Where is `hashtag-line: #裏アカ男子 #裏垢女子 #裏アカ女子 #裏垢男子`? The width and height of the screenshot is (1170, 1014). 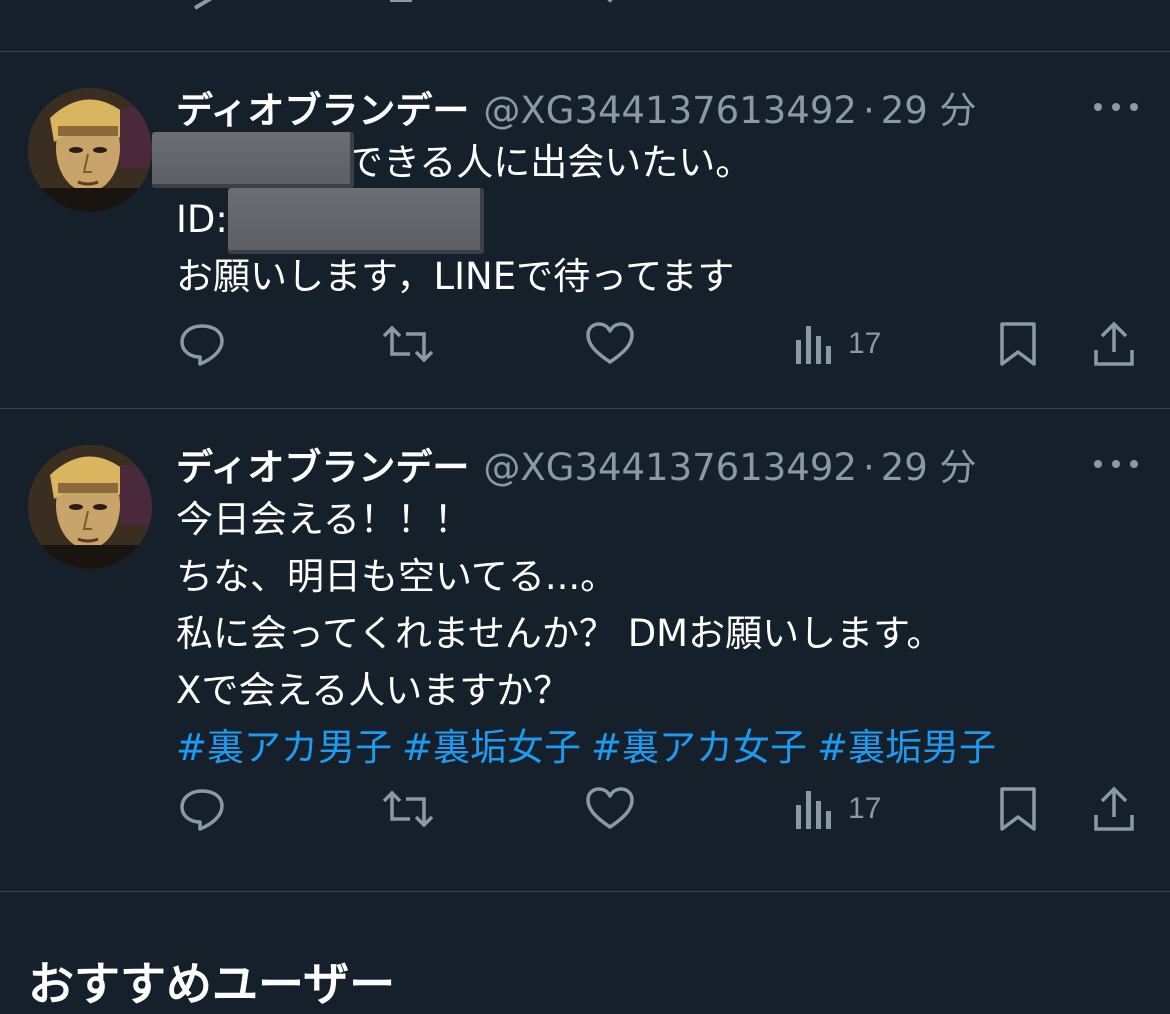
hashtag-line: #裏アカ男子 #裏垢女子 #裏アカ女子 #裏垢男子 is located at coordinates (591, 747).